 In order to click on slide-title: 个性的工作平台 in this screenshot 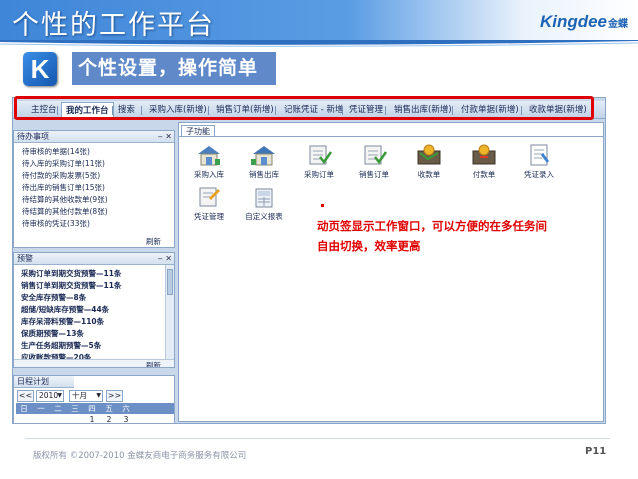, I will do `click(113, 25)`.